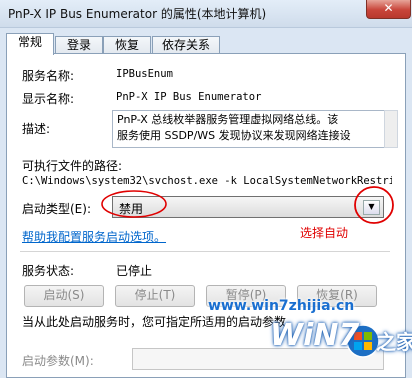  I want to click on startup-type-label: 启动类型(E):, so click(56, 209).